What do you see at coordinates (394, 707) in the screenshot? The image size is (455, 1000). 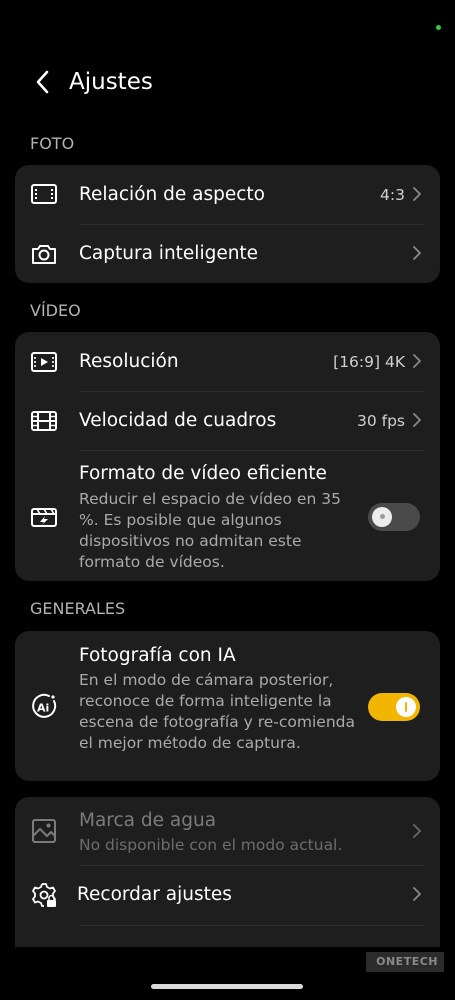 I see `ai-photography-toggle` at bounding box center [394, 707].